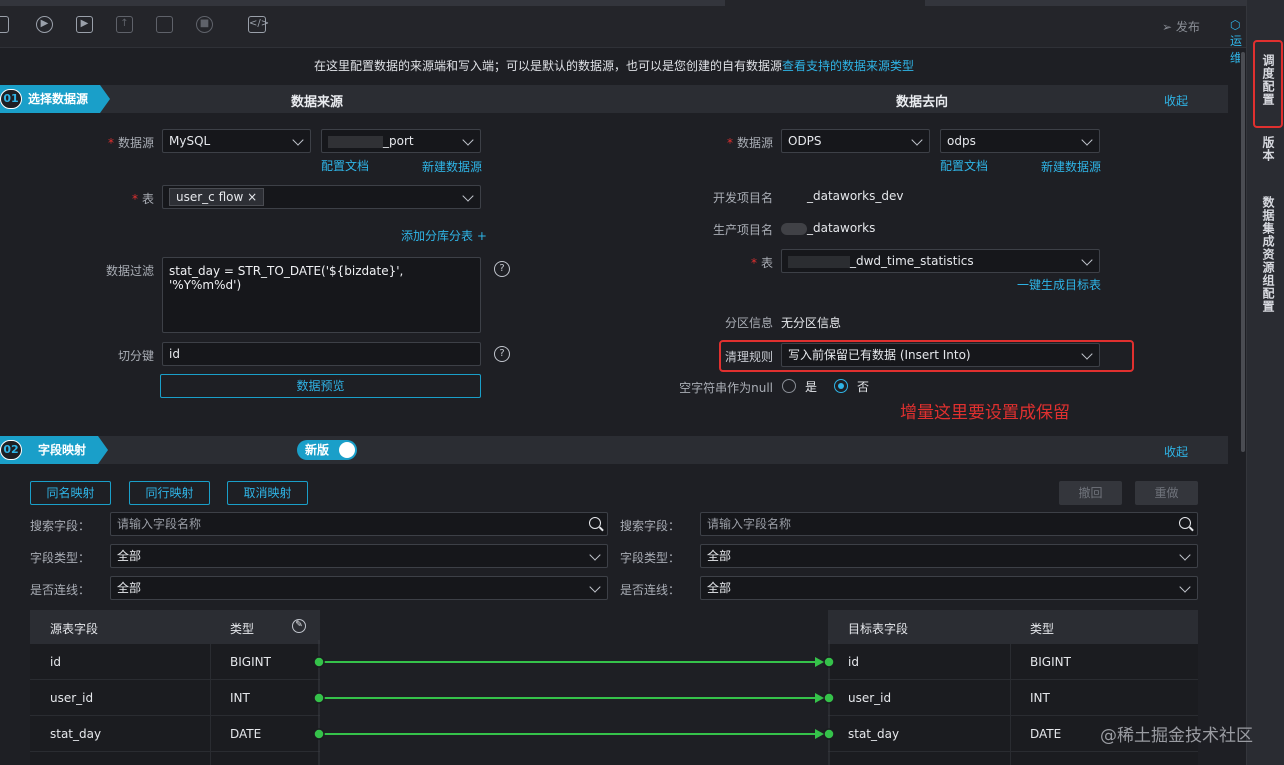 Image resolution: width=1284 pixels, height=765 pixels. What do you see at coordinates (129, 271) in the screenshot?
I see `filter-label: 数据过滤` at bounding box center [129, 271].